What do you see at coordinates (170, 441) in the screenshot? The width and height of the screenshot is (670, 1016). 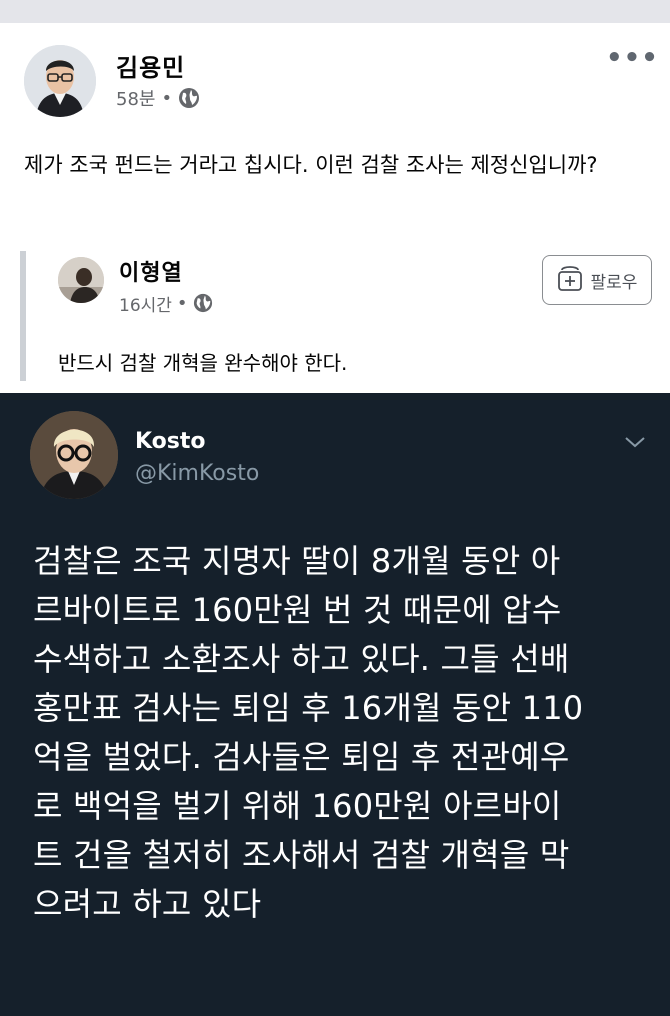 I see `tweet-author-name: Kosto` at bounding box center [170, 441].